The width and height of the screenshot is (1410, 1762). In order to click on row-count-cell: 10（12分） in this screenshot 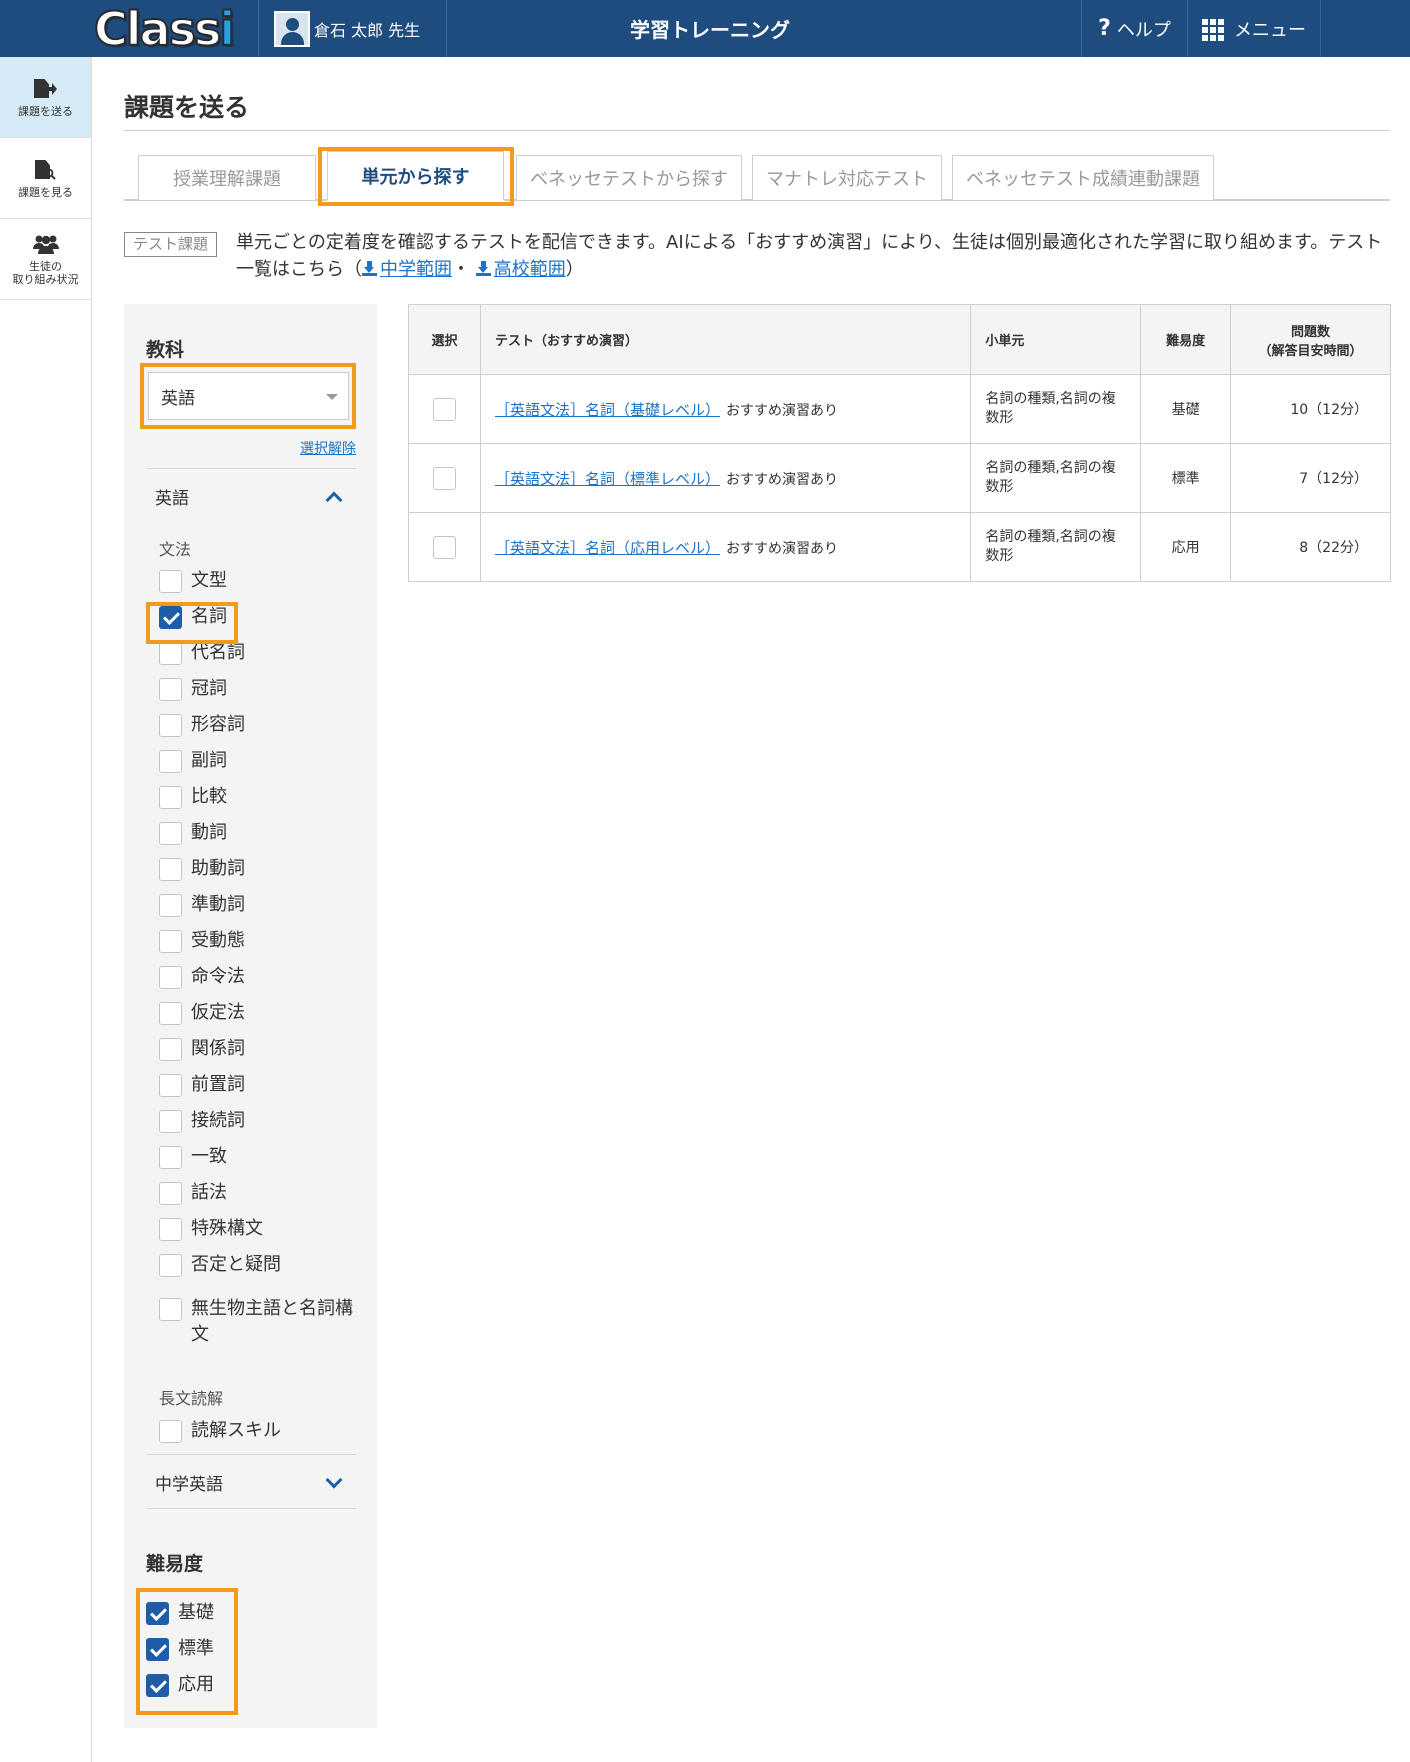, I will do `click(1310, 409)`.